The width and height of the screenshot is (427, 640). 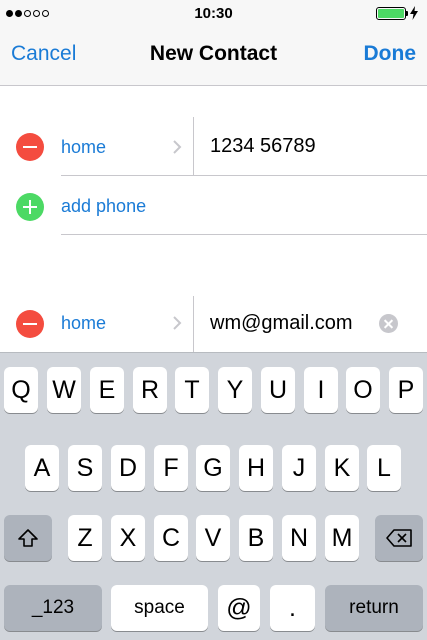 What do you see at coordinates (30, 147) in the screenshot?
I see `remove-phone-button` at bounding box center [30, 147].